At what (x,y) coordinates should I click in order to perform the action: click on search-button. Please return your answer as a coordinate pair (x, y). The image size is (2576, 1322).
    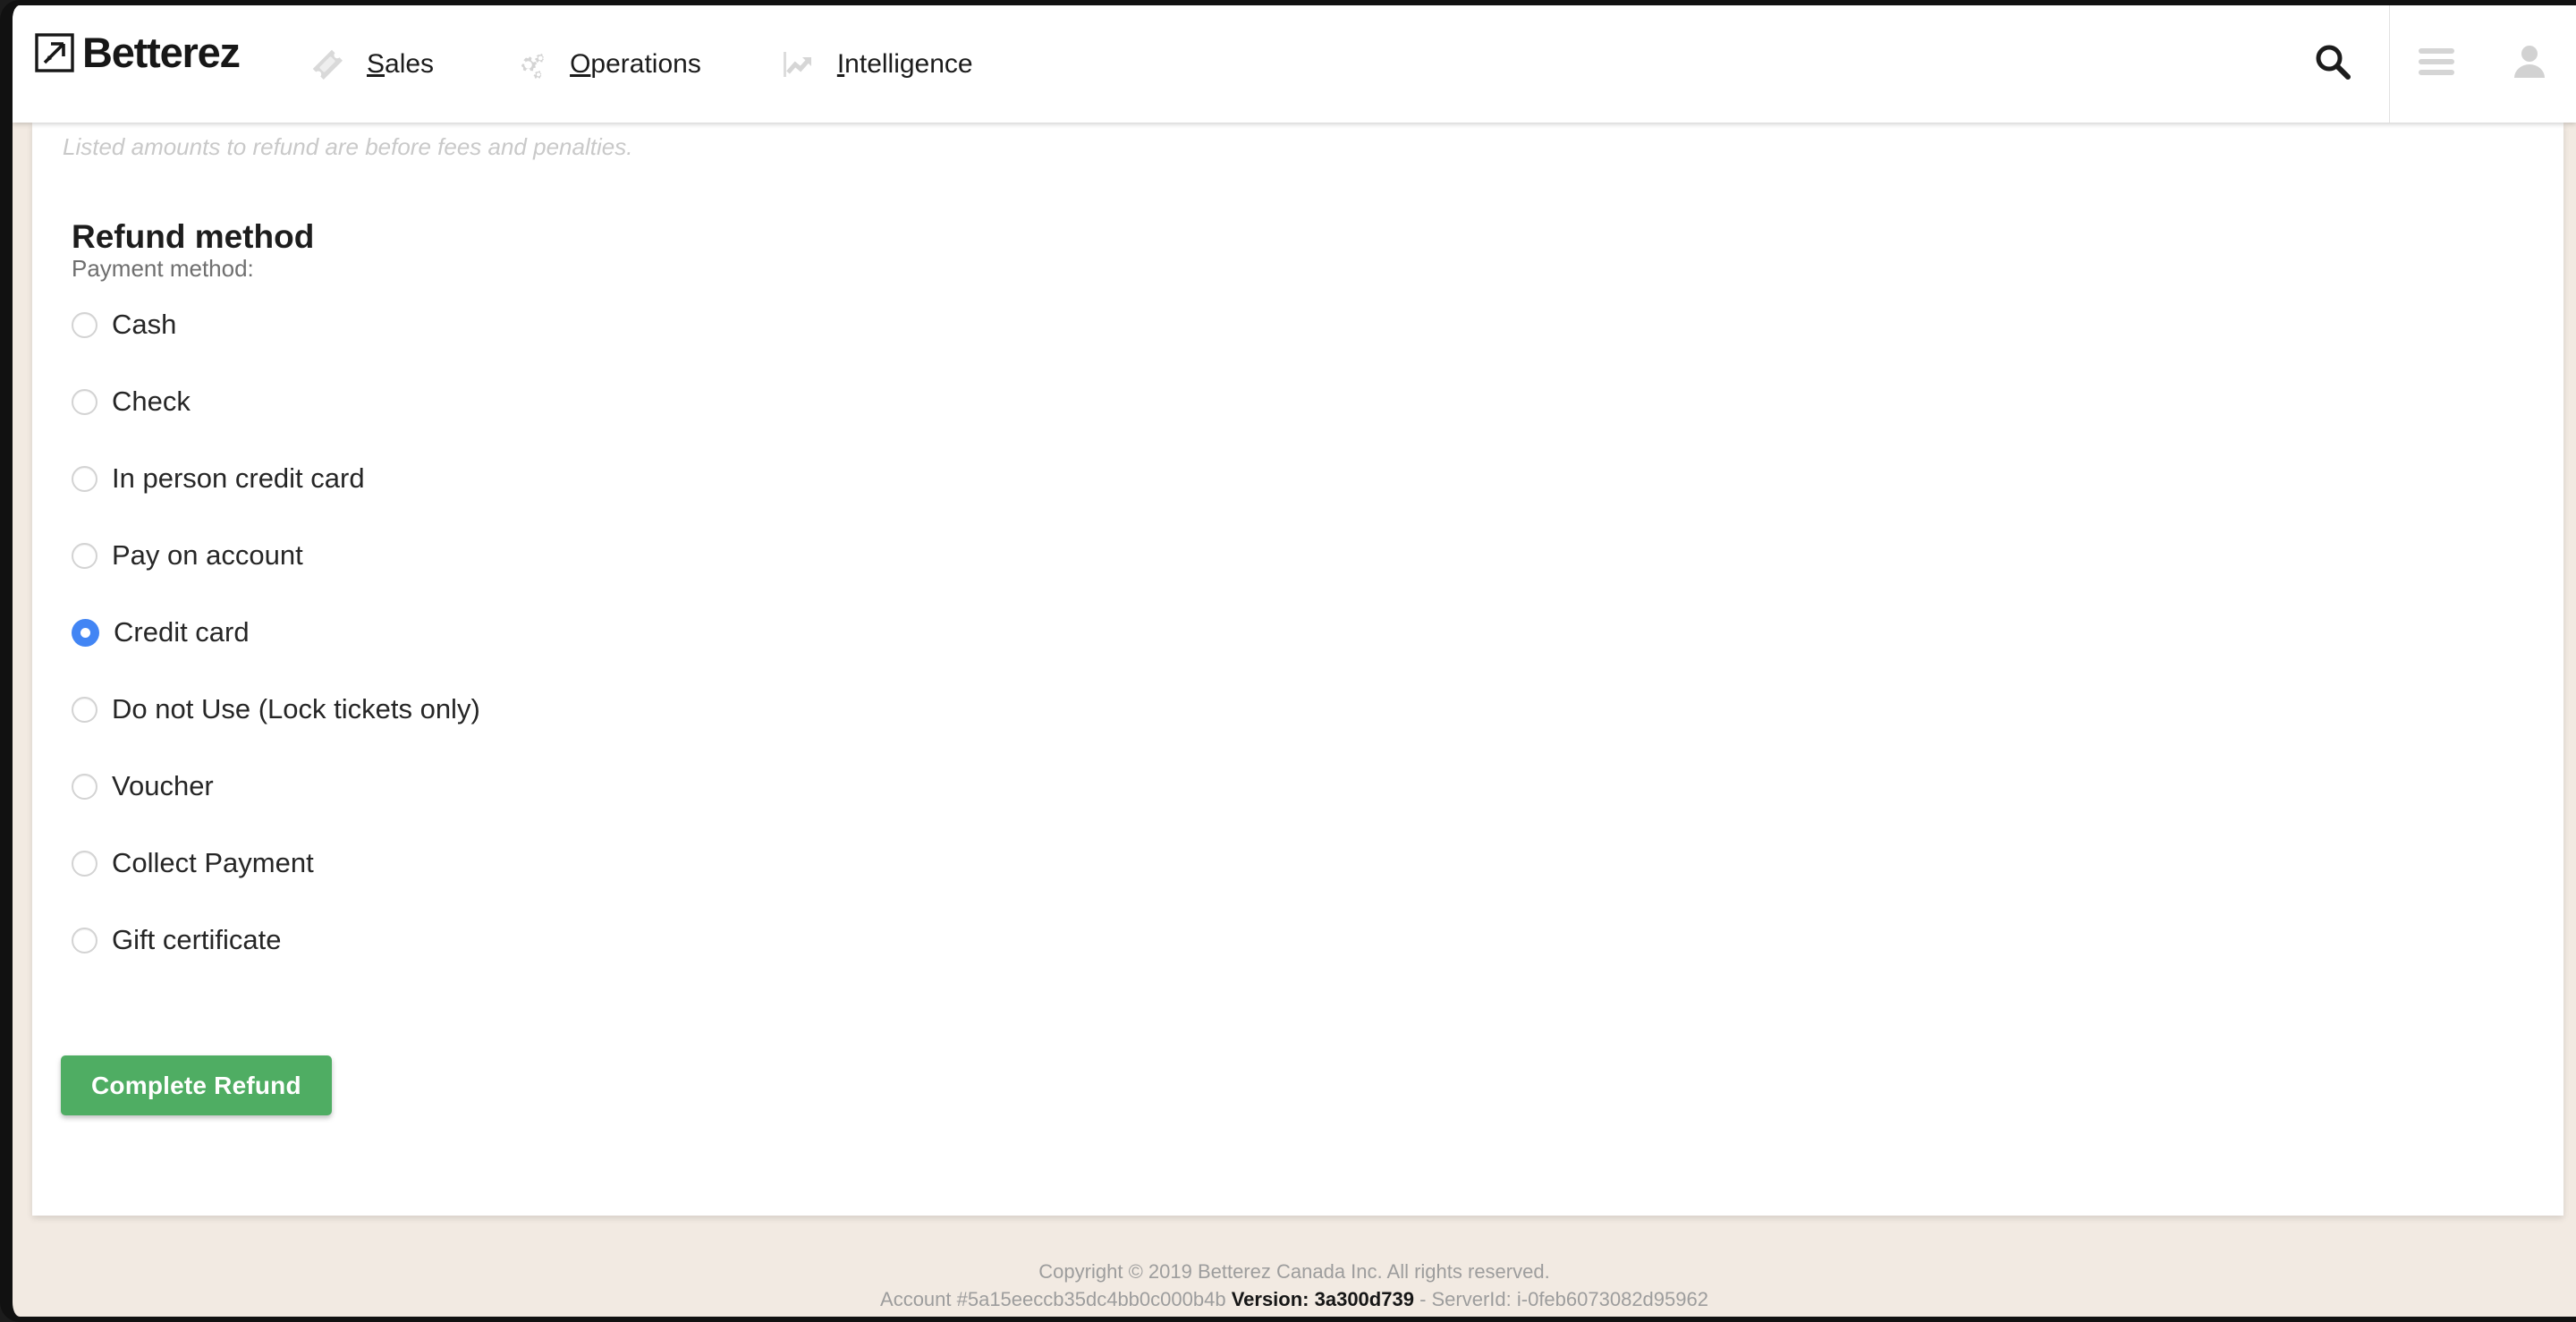
    Looking at the image, I should click on (2332, 64).